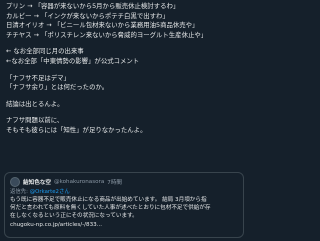 The image size is (320, 241). What do you see at coordinates (50, 192) in the screenshot?
I see `reply-mention-link: @Orkarte2さん` at bounding box center [50, 192].